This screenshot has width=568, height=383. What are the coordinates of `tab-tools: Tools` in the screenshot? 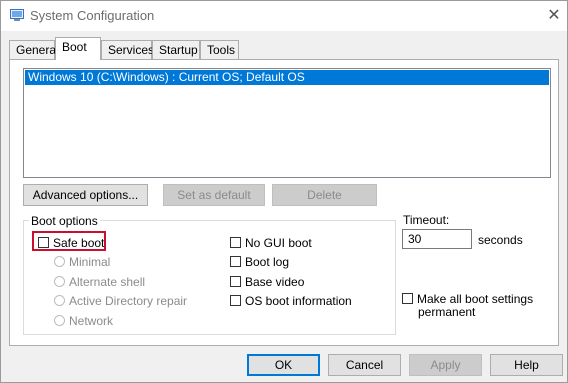 It's located at (219, 49).